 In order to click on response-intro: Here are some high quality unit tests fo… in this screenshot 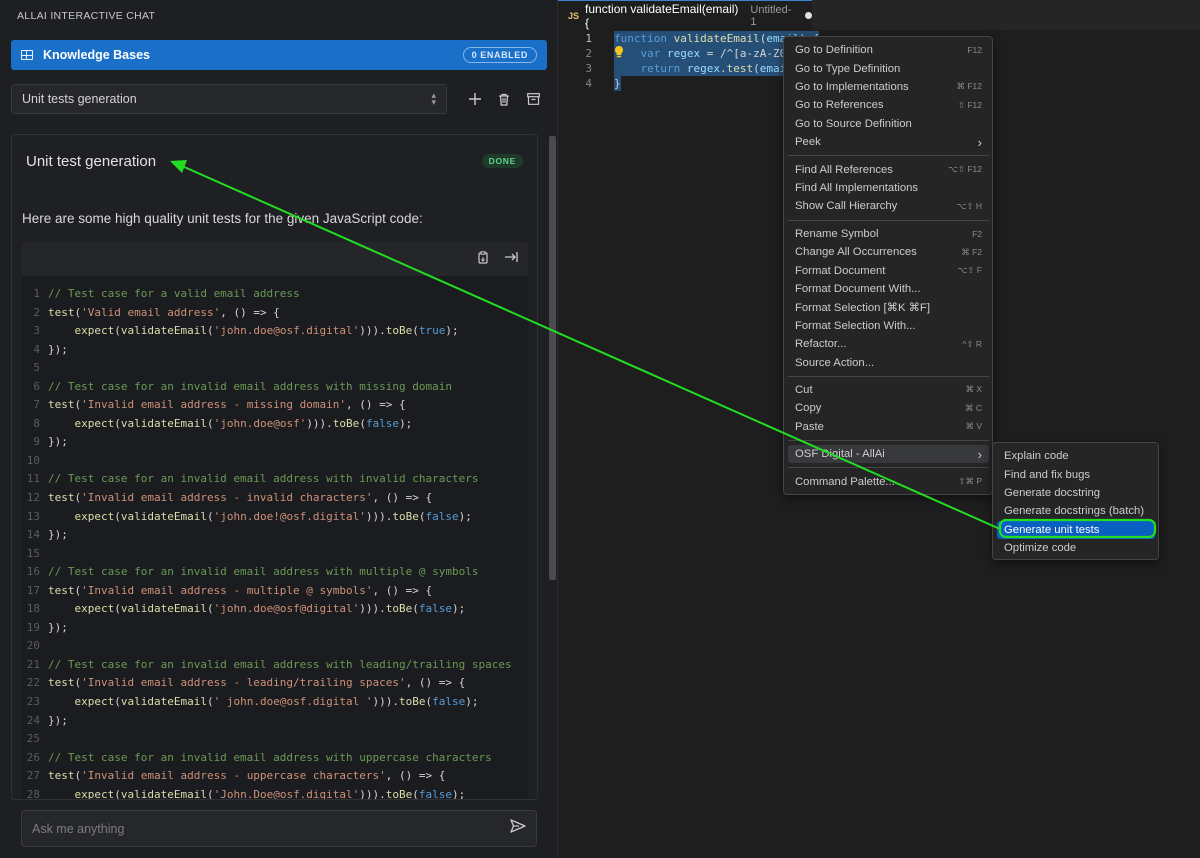, I will do `click(222, 218)`.